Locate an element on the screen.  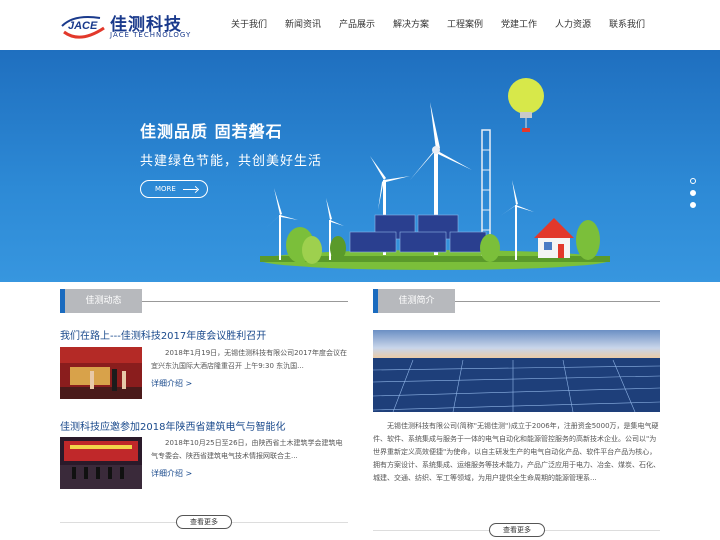
arrow-right-icon is located at coordinates (190, 189).